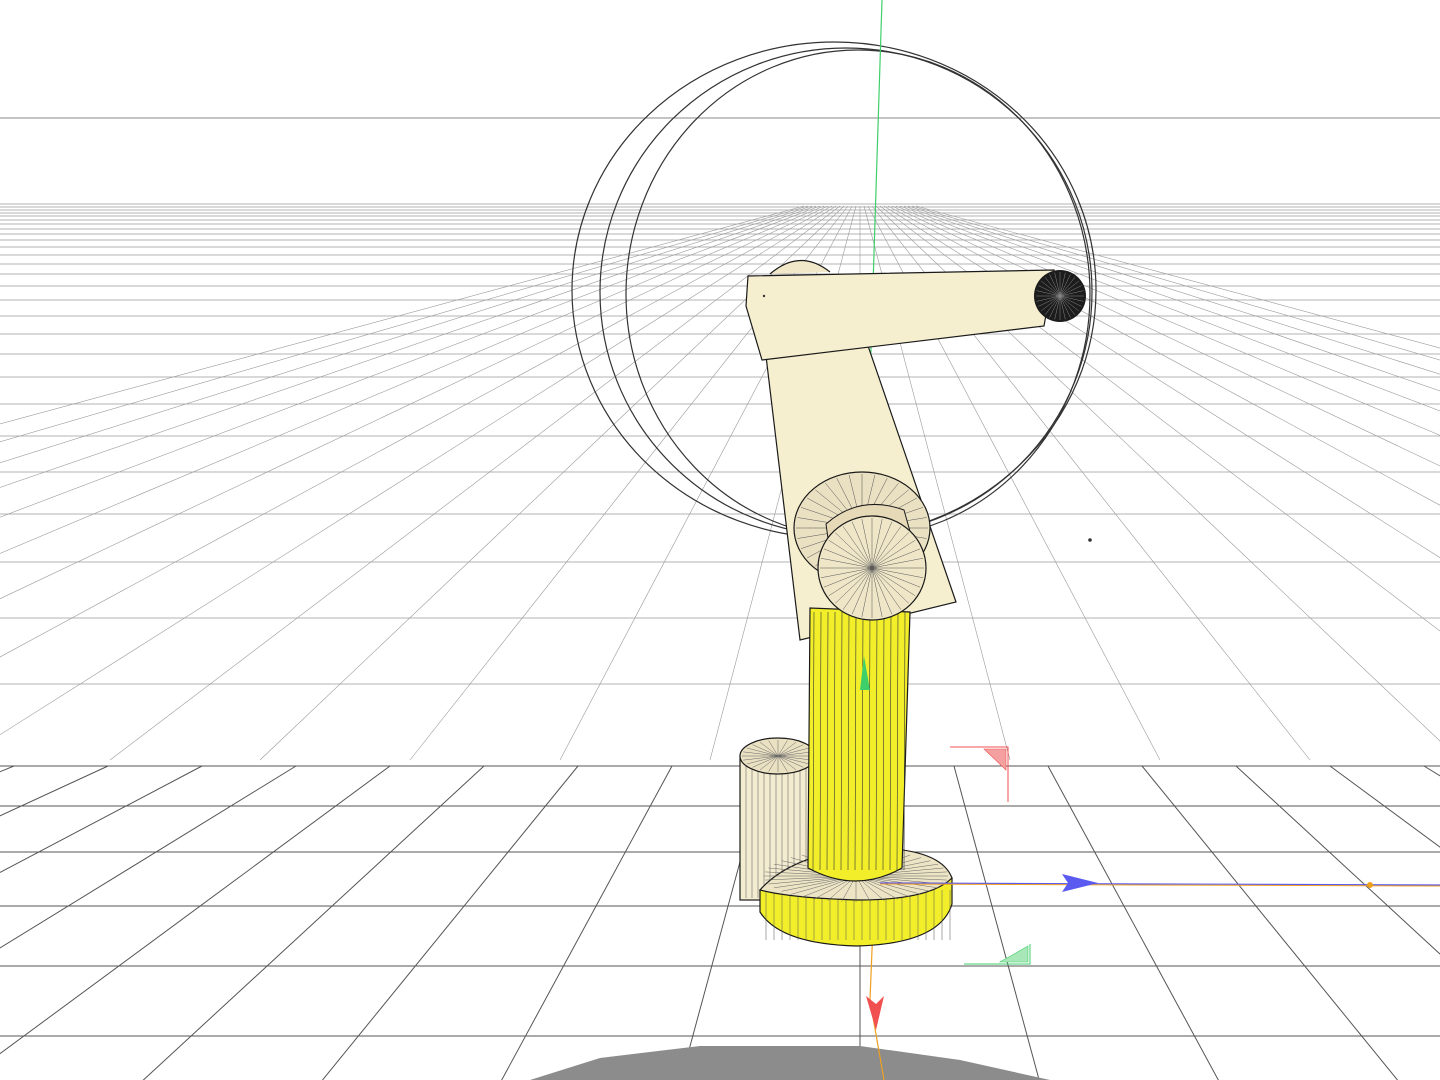 The width and height of the screenshot is (1440, 1080). Describe the element at coordinates (859, 744) in the screenshot. I see `robot-column` at that location.